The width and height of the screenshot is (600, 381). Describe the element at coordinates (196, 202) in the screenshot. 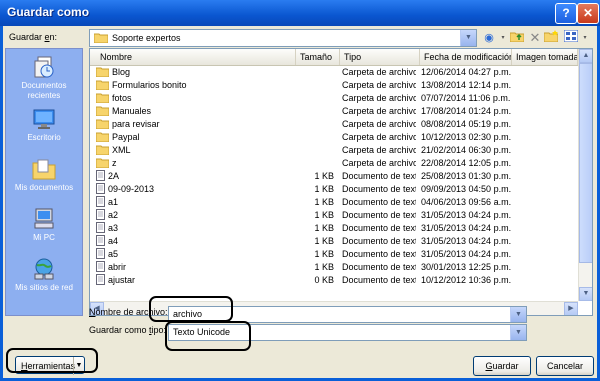

I see `file-name-cell: a1` at that location.